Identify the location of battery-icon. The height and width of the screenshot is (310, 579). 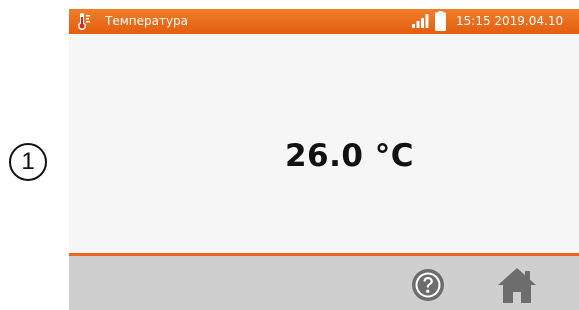
(440, 21).